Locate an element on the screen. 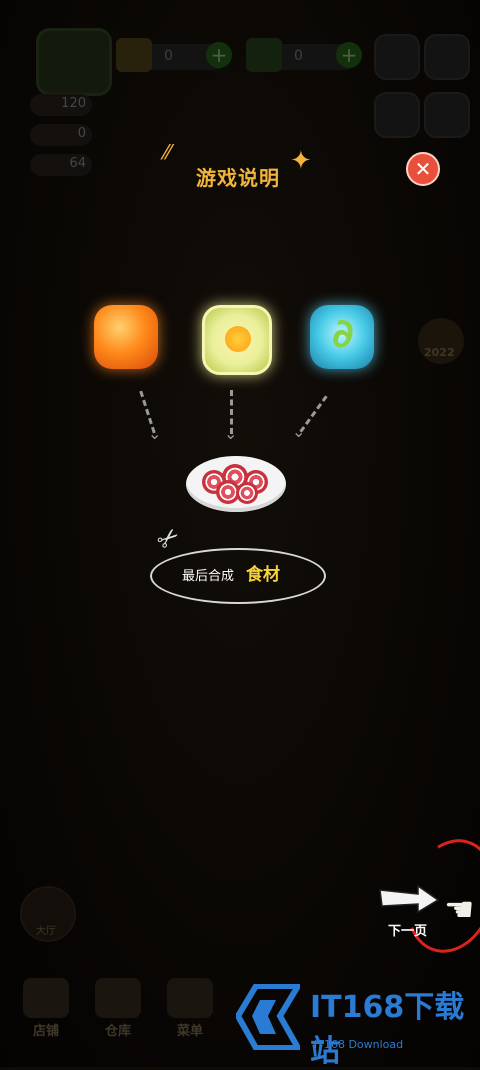 This screenshot has width=480, height=1070. watermark: IT168下载站 IT168 Download is located at coordinates (352, 1025).